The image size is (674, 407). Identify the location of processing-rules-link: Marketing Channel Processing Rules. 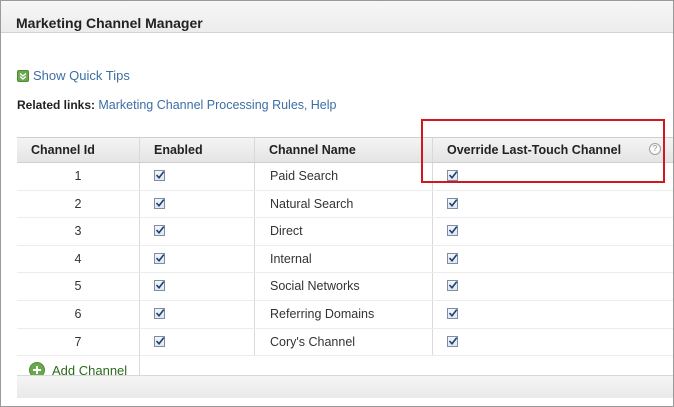
(201, 105).